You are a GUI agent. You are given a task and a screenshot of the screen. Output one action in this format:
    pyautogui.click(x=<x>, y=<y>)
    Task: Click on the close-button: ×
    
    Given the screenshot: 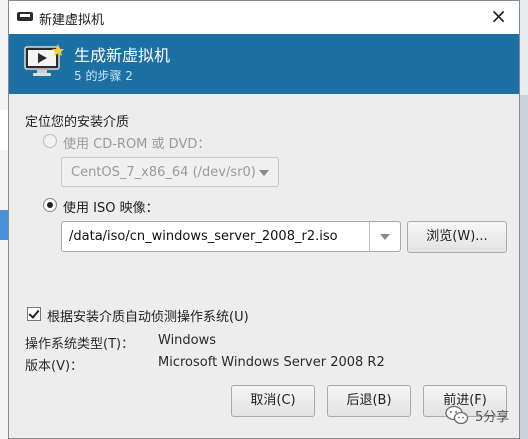 What is the action you would take?
    pyautogui.click(x=498, y=16)
    